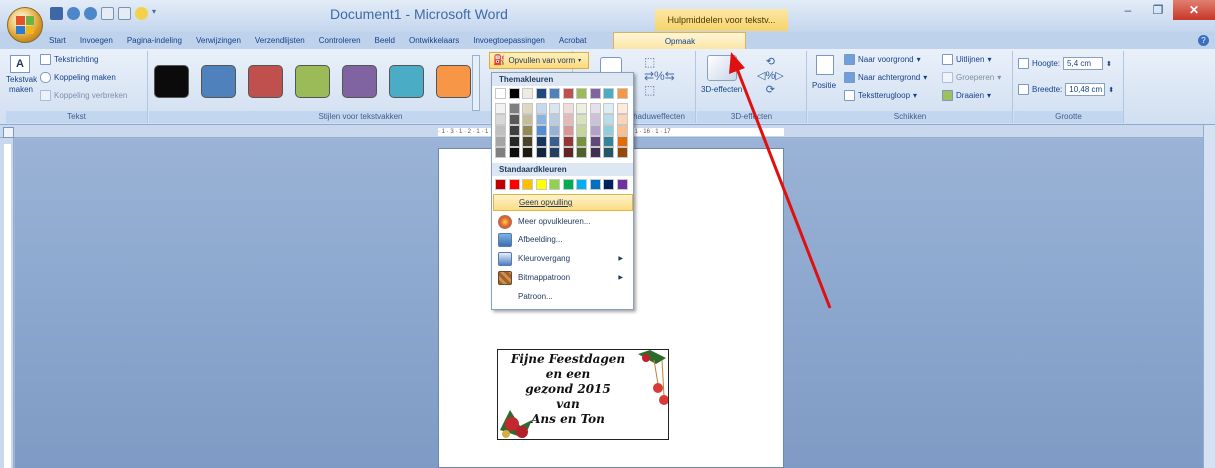 Image resolution: width=1215 pixels, height=468 pixels. I want to click on vertical-scrollbar, so click(1209, 296).